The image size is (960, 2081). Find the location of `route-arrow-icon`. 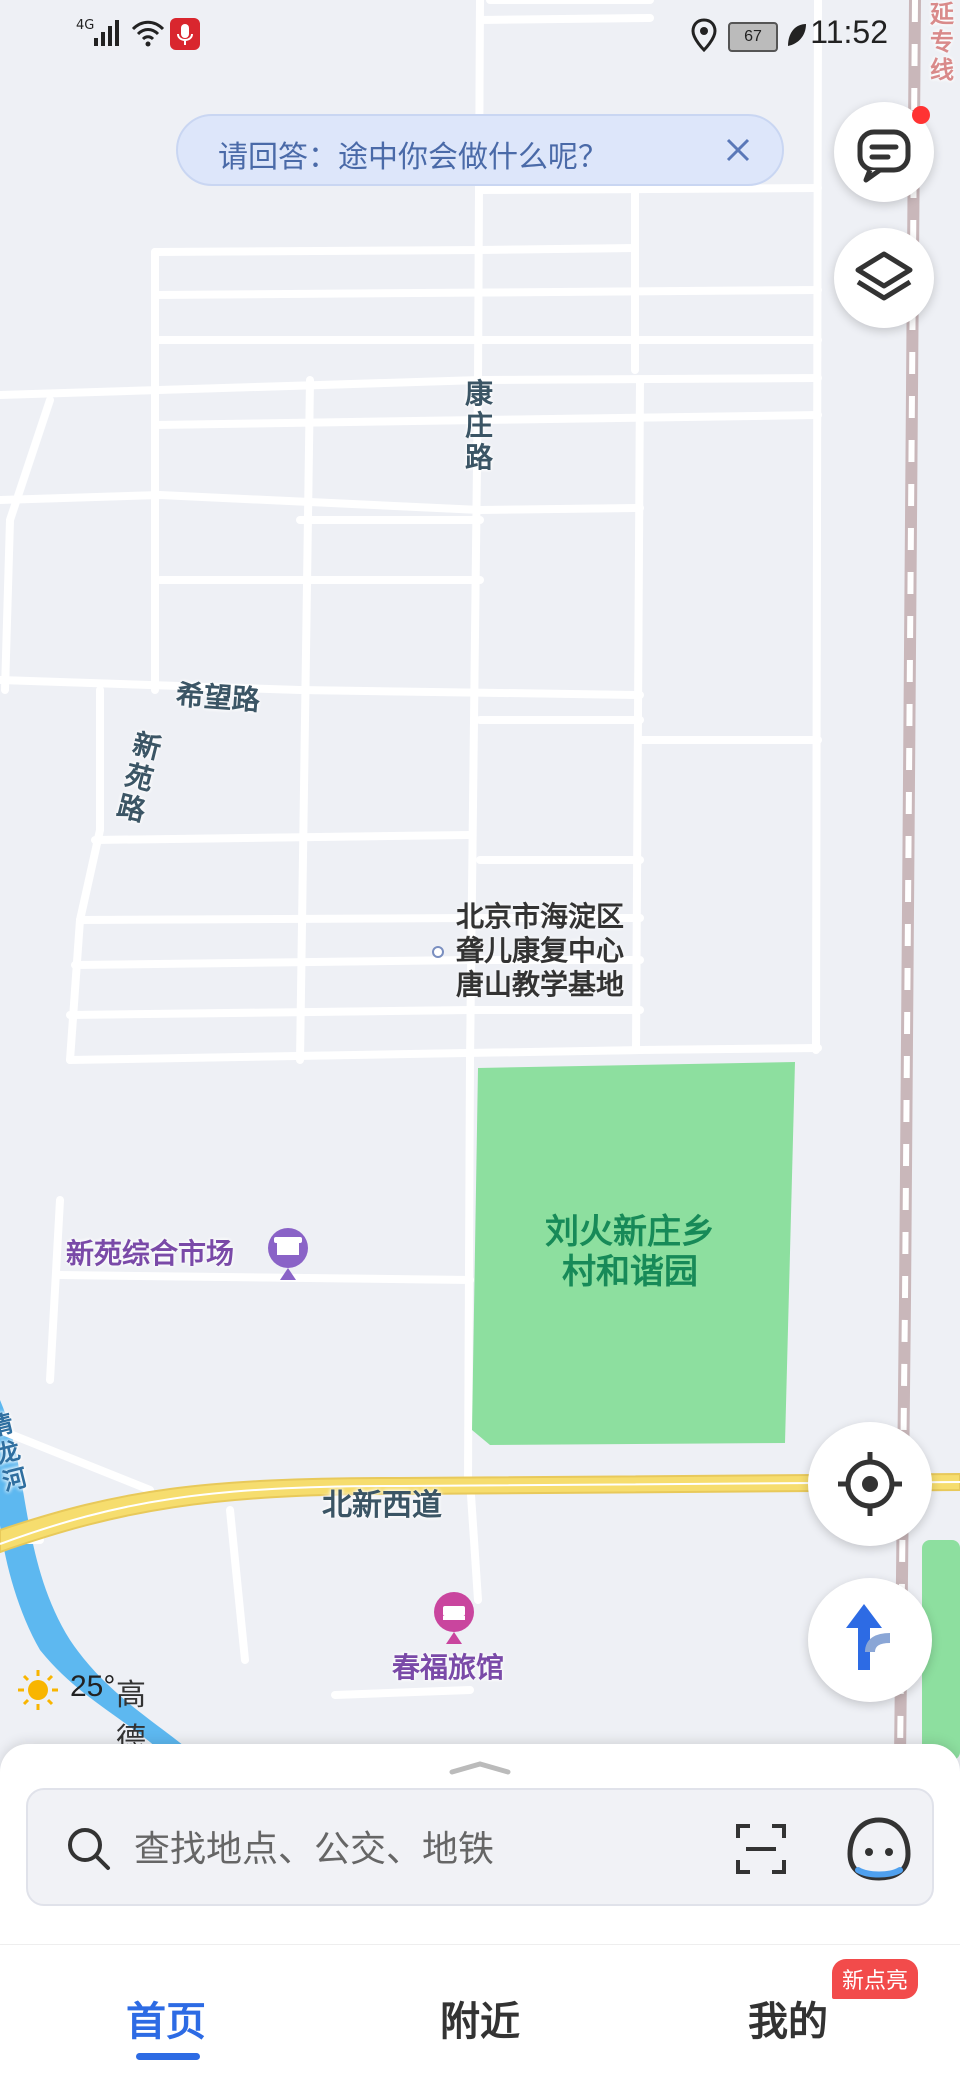

route-arrow-icon is located at coordinates (868, 1637).